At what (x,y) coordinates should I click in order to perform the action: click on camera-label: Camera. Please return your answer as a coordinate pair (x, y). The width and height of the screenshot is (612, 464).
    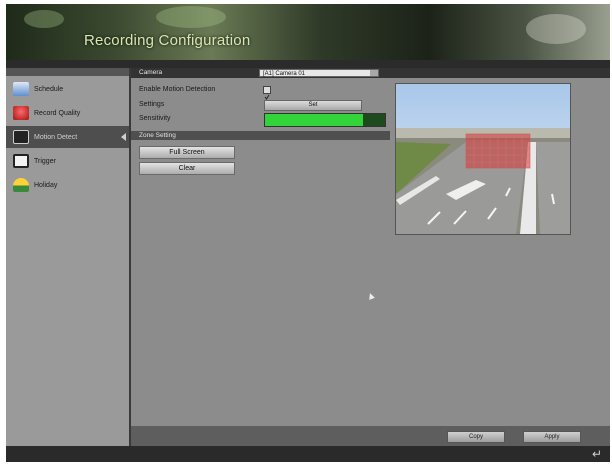
    Looking at the image, I should click on (151, 72).